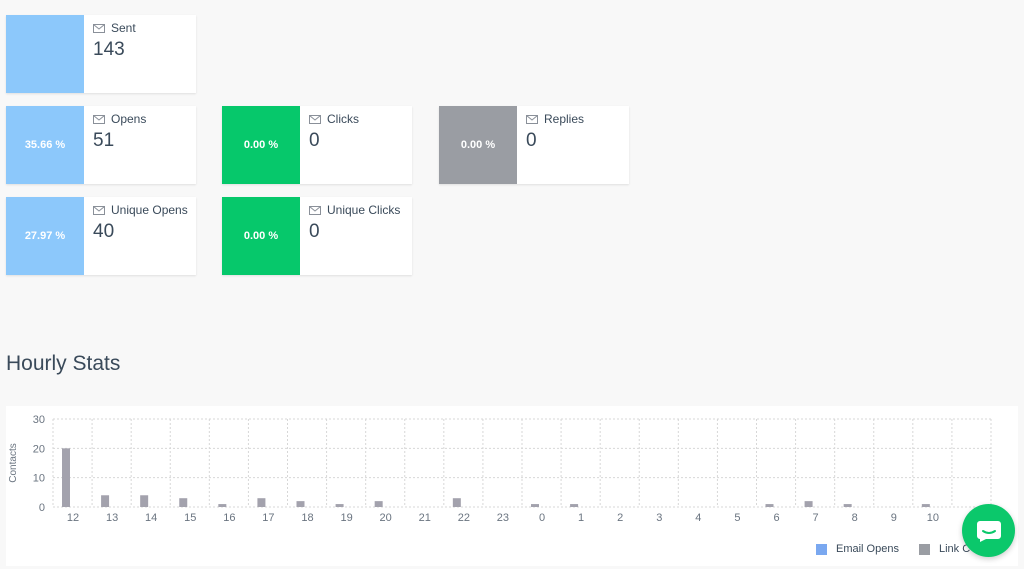 This screenshot has width=1024, height=569. Describe the element at coordinates (821, 549) in the screenshot. I see `legend-swatch-email-opens` at that location.